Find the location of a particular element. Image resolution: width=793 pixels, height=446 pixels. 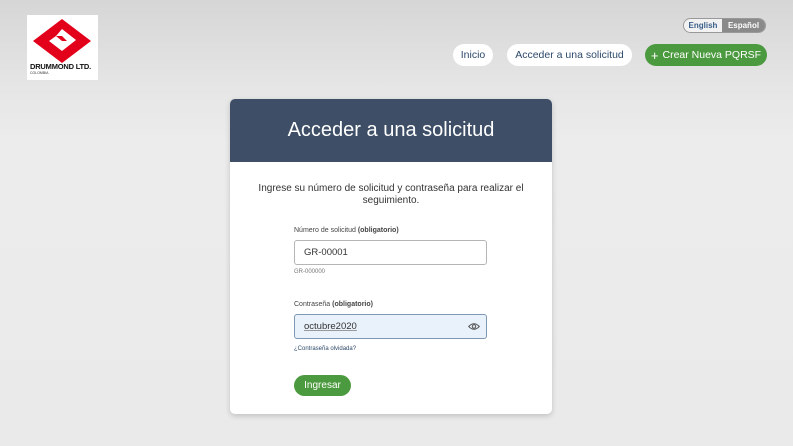

language-switcher: English Español is located at coordinates (724, 25).